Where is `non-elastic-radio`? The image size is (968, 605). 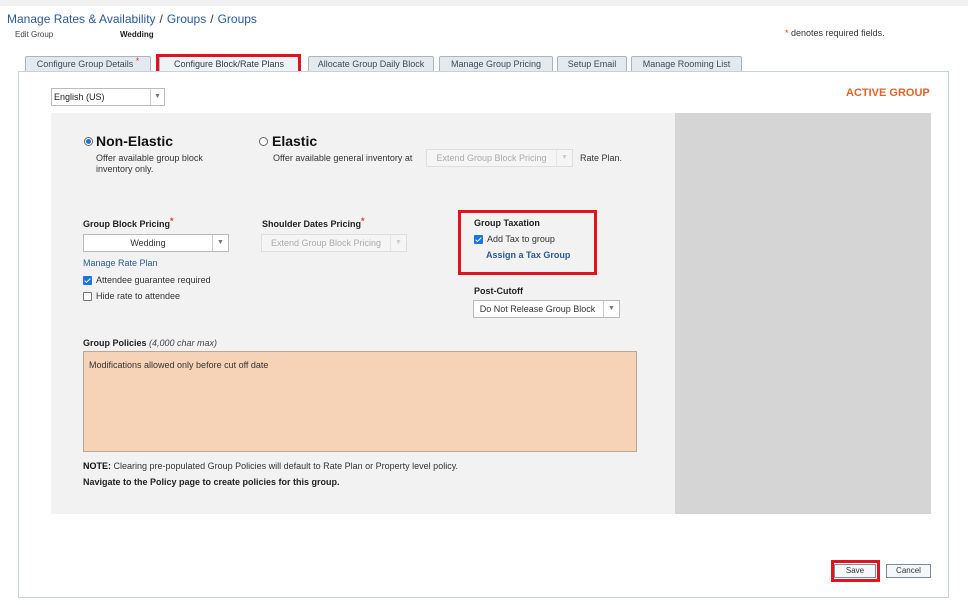 non-elastic-radio is located at coordinates (88, 141).